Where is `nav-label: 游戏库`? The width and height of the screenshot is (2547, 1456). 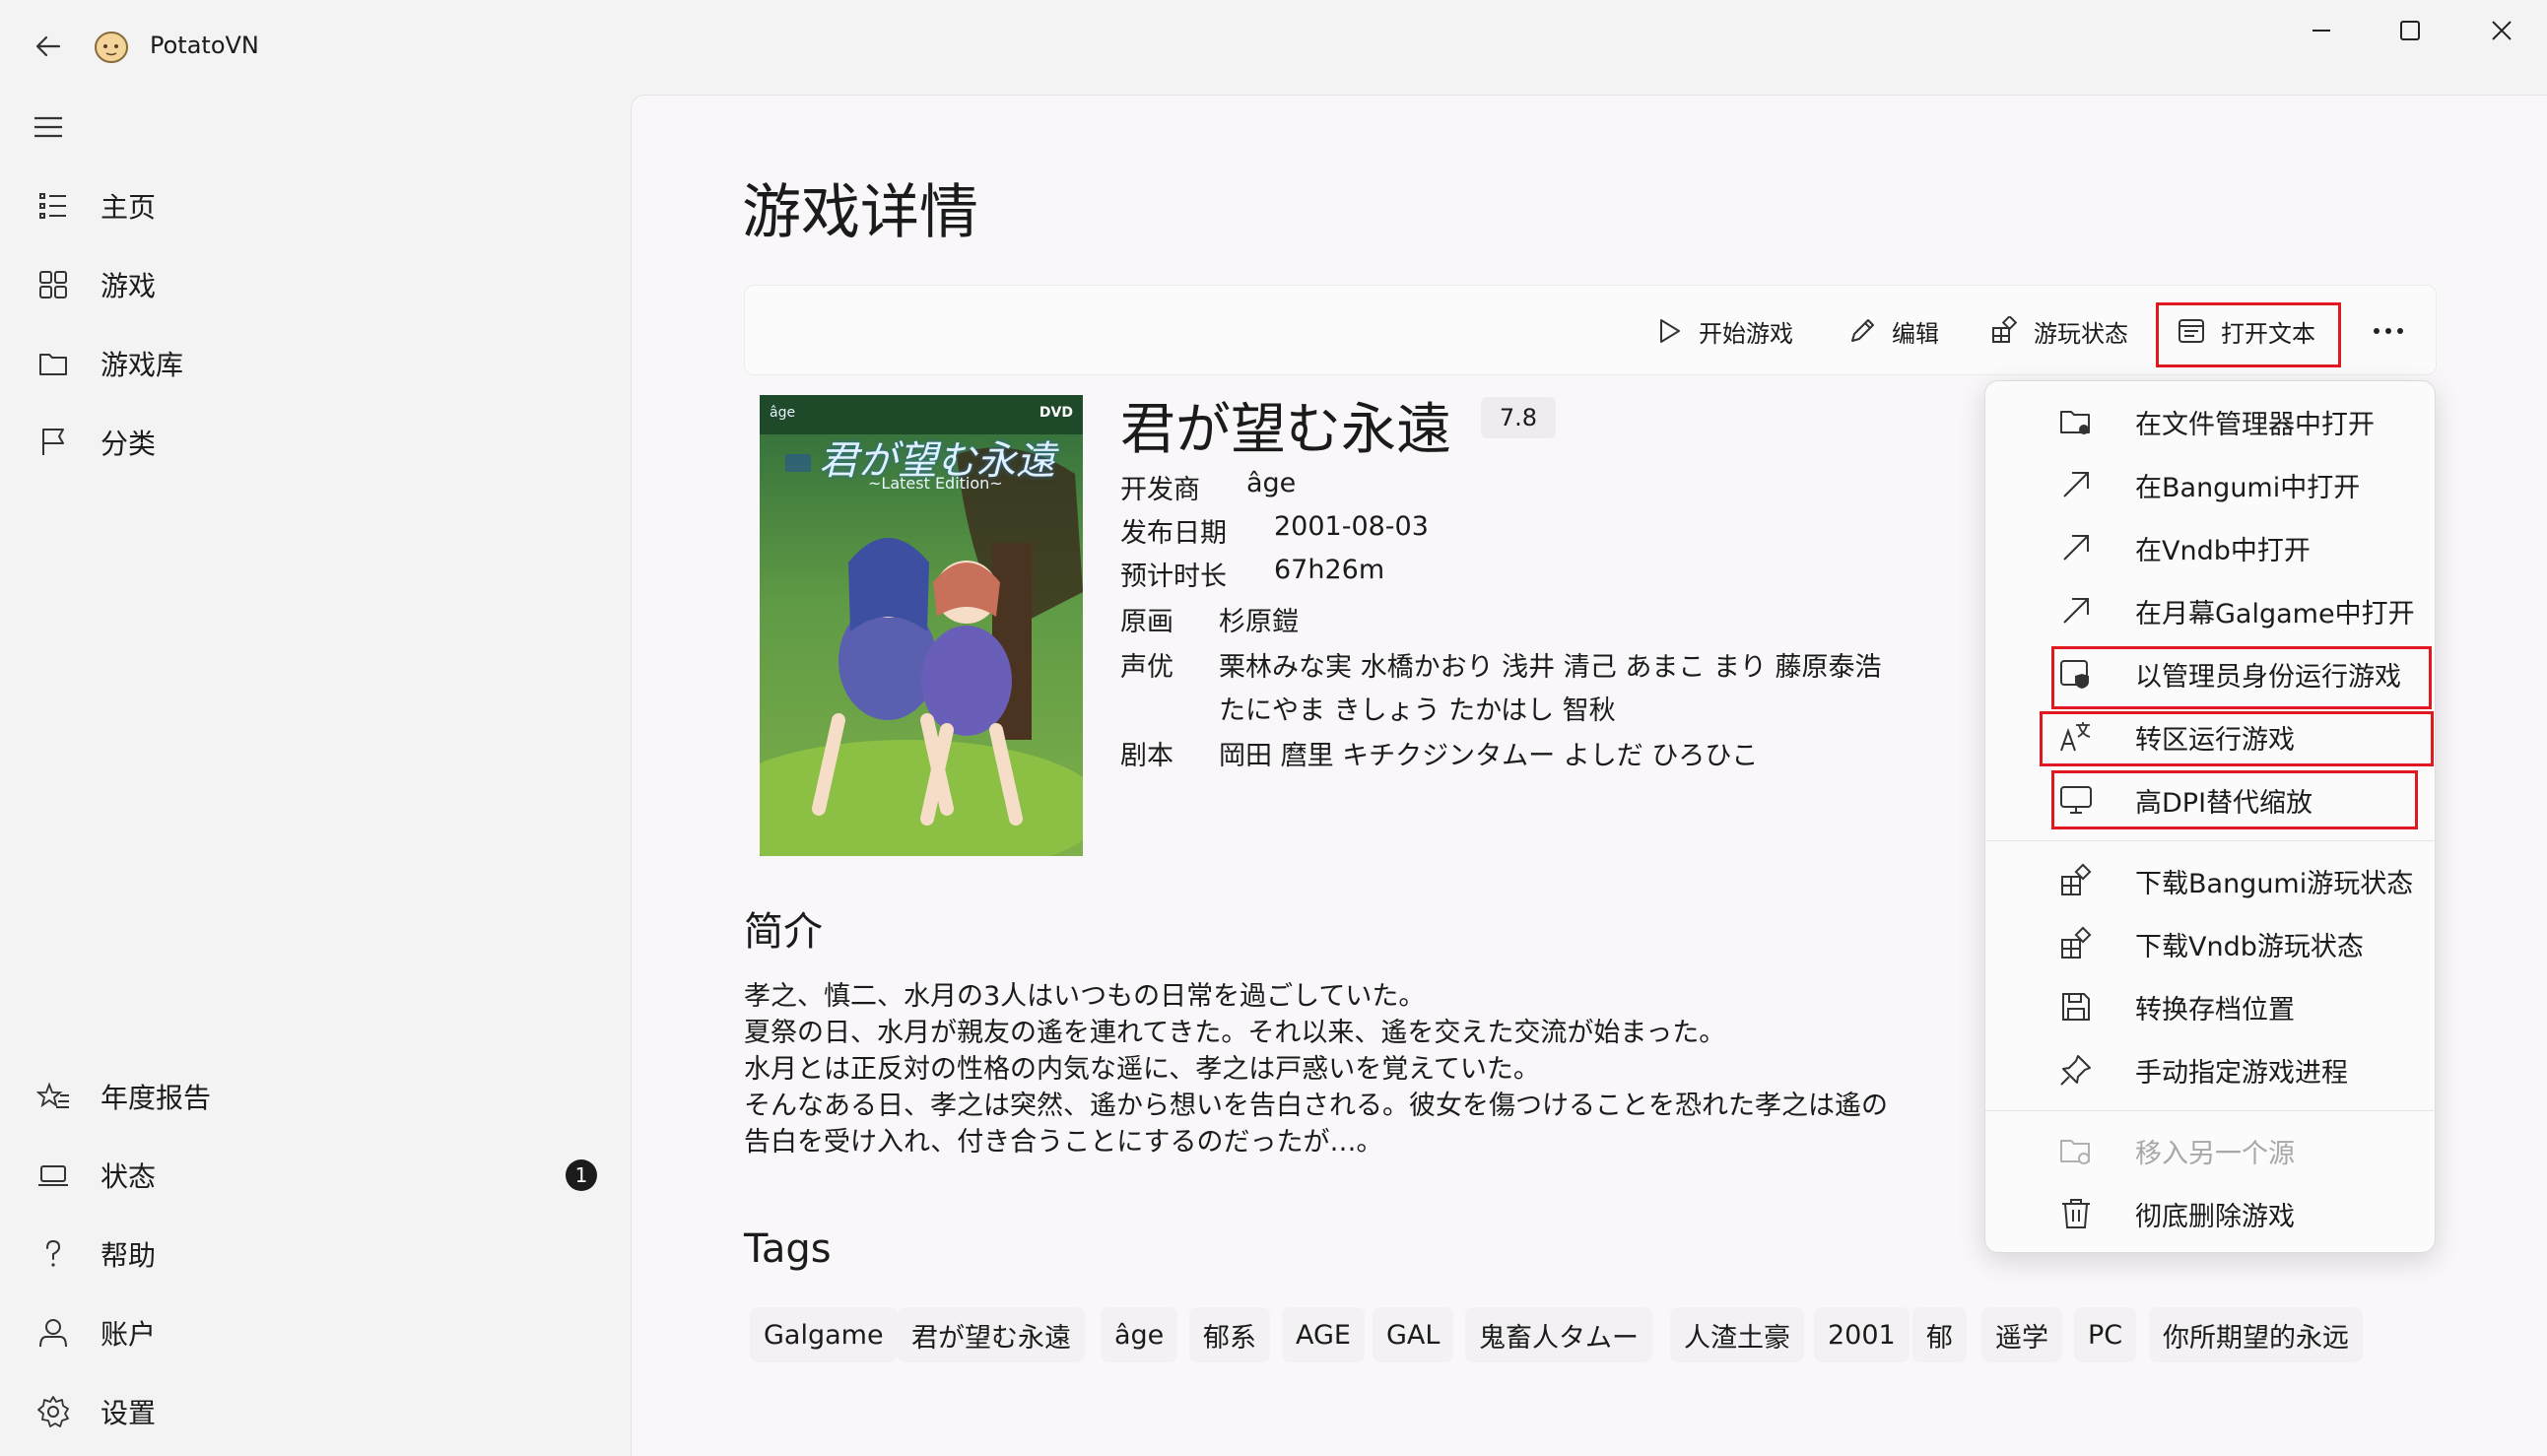 nav-label: 游戏库 is located at coordinates (143, 365).